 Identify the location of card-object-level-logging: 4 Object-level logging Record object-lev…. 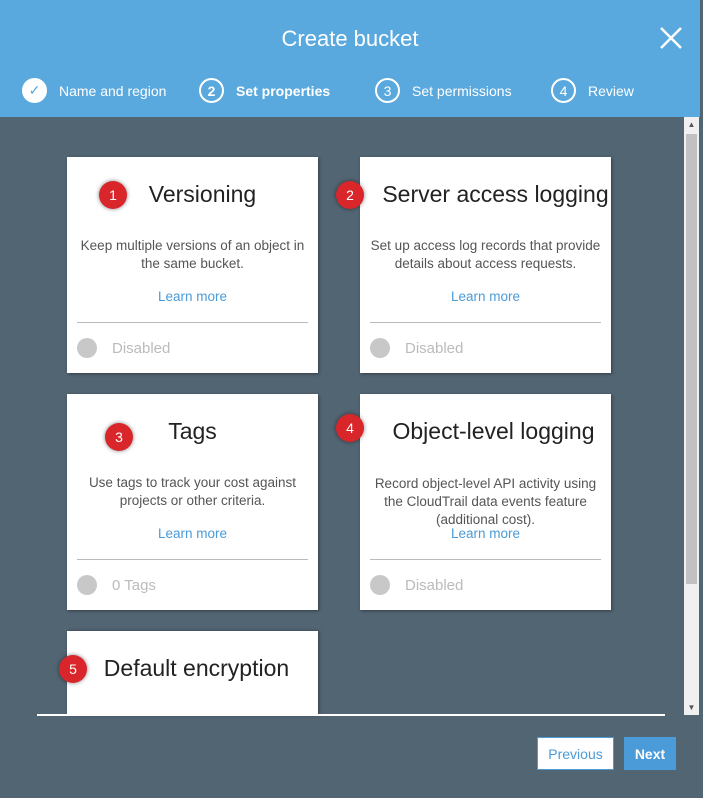
(473, 502).